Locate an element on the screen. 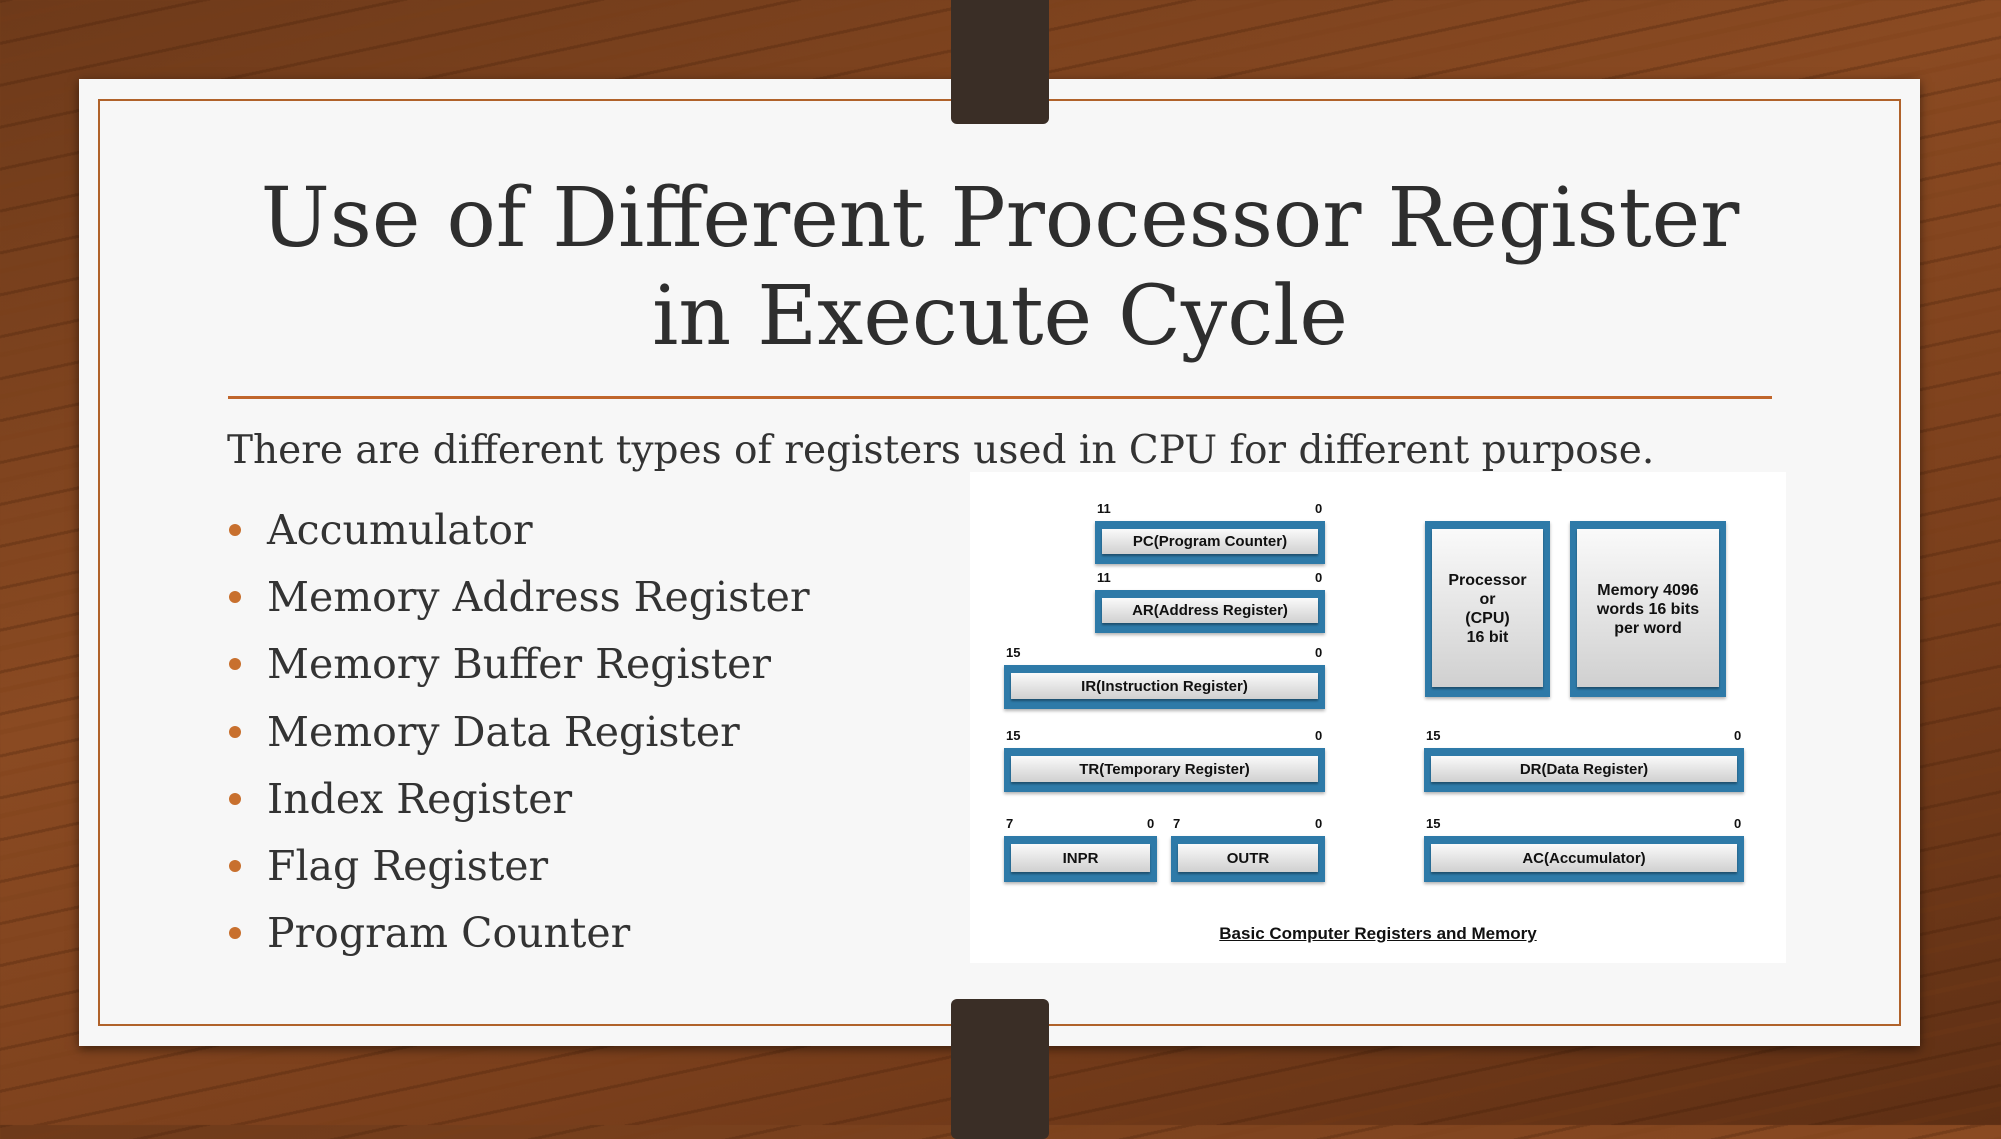 The image size is (2001, 1139). bullet-text: Program Counter is located at coordinates (449, 933).